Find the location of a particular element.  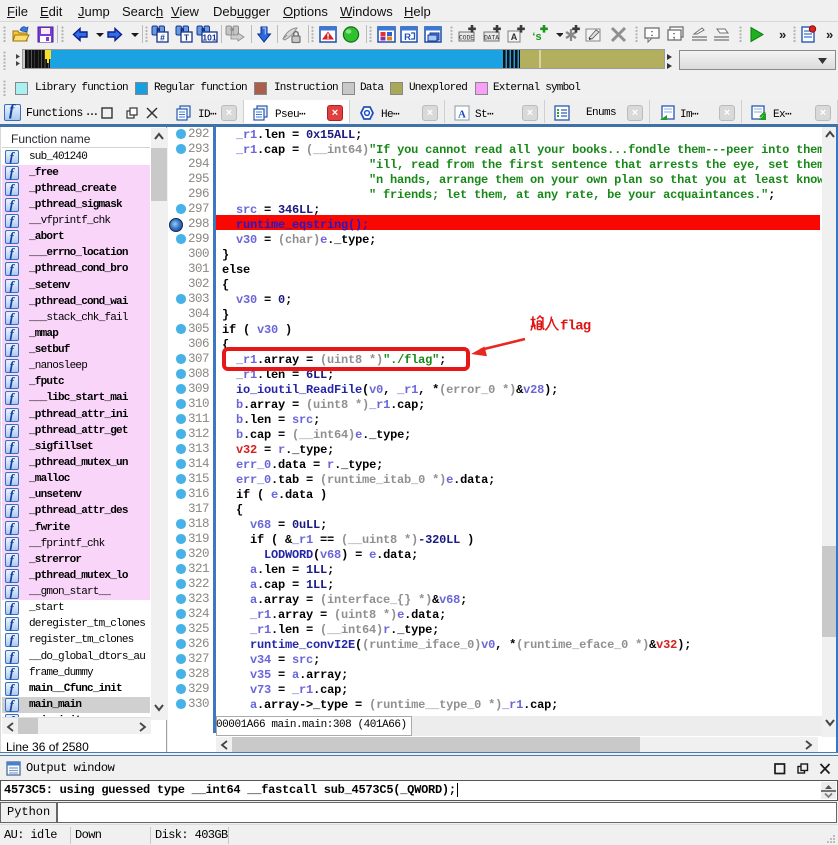

svg-text: T is located at coordinates (187, 38).